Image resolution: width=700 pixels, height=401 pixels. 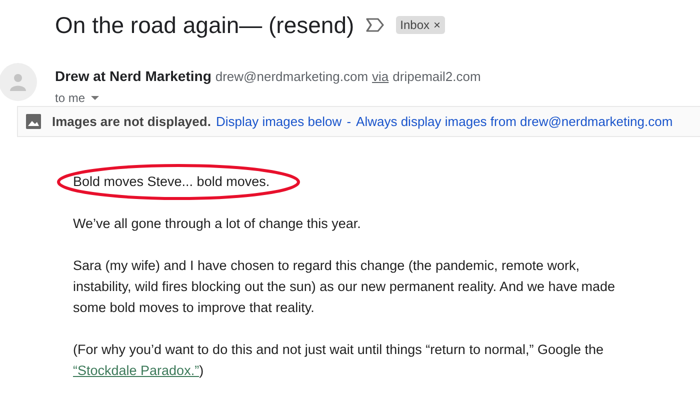 I want to click on body-paragraph: Sara (my wife) and I have chosen to regard this change (the pandemic, remote work, instability, wild fires blocking out the sun) as our new permanent reality. And we have made some bold moves to improve that reality., so click(x=344, y=287).